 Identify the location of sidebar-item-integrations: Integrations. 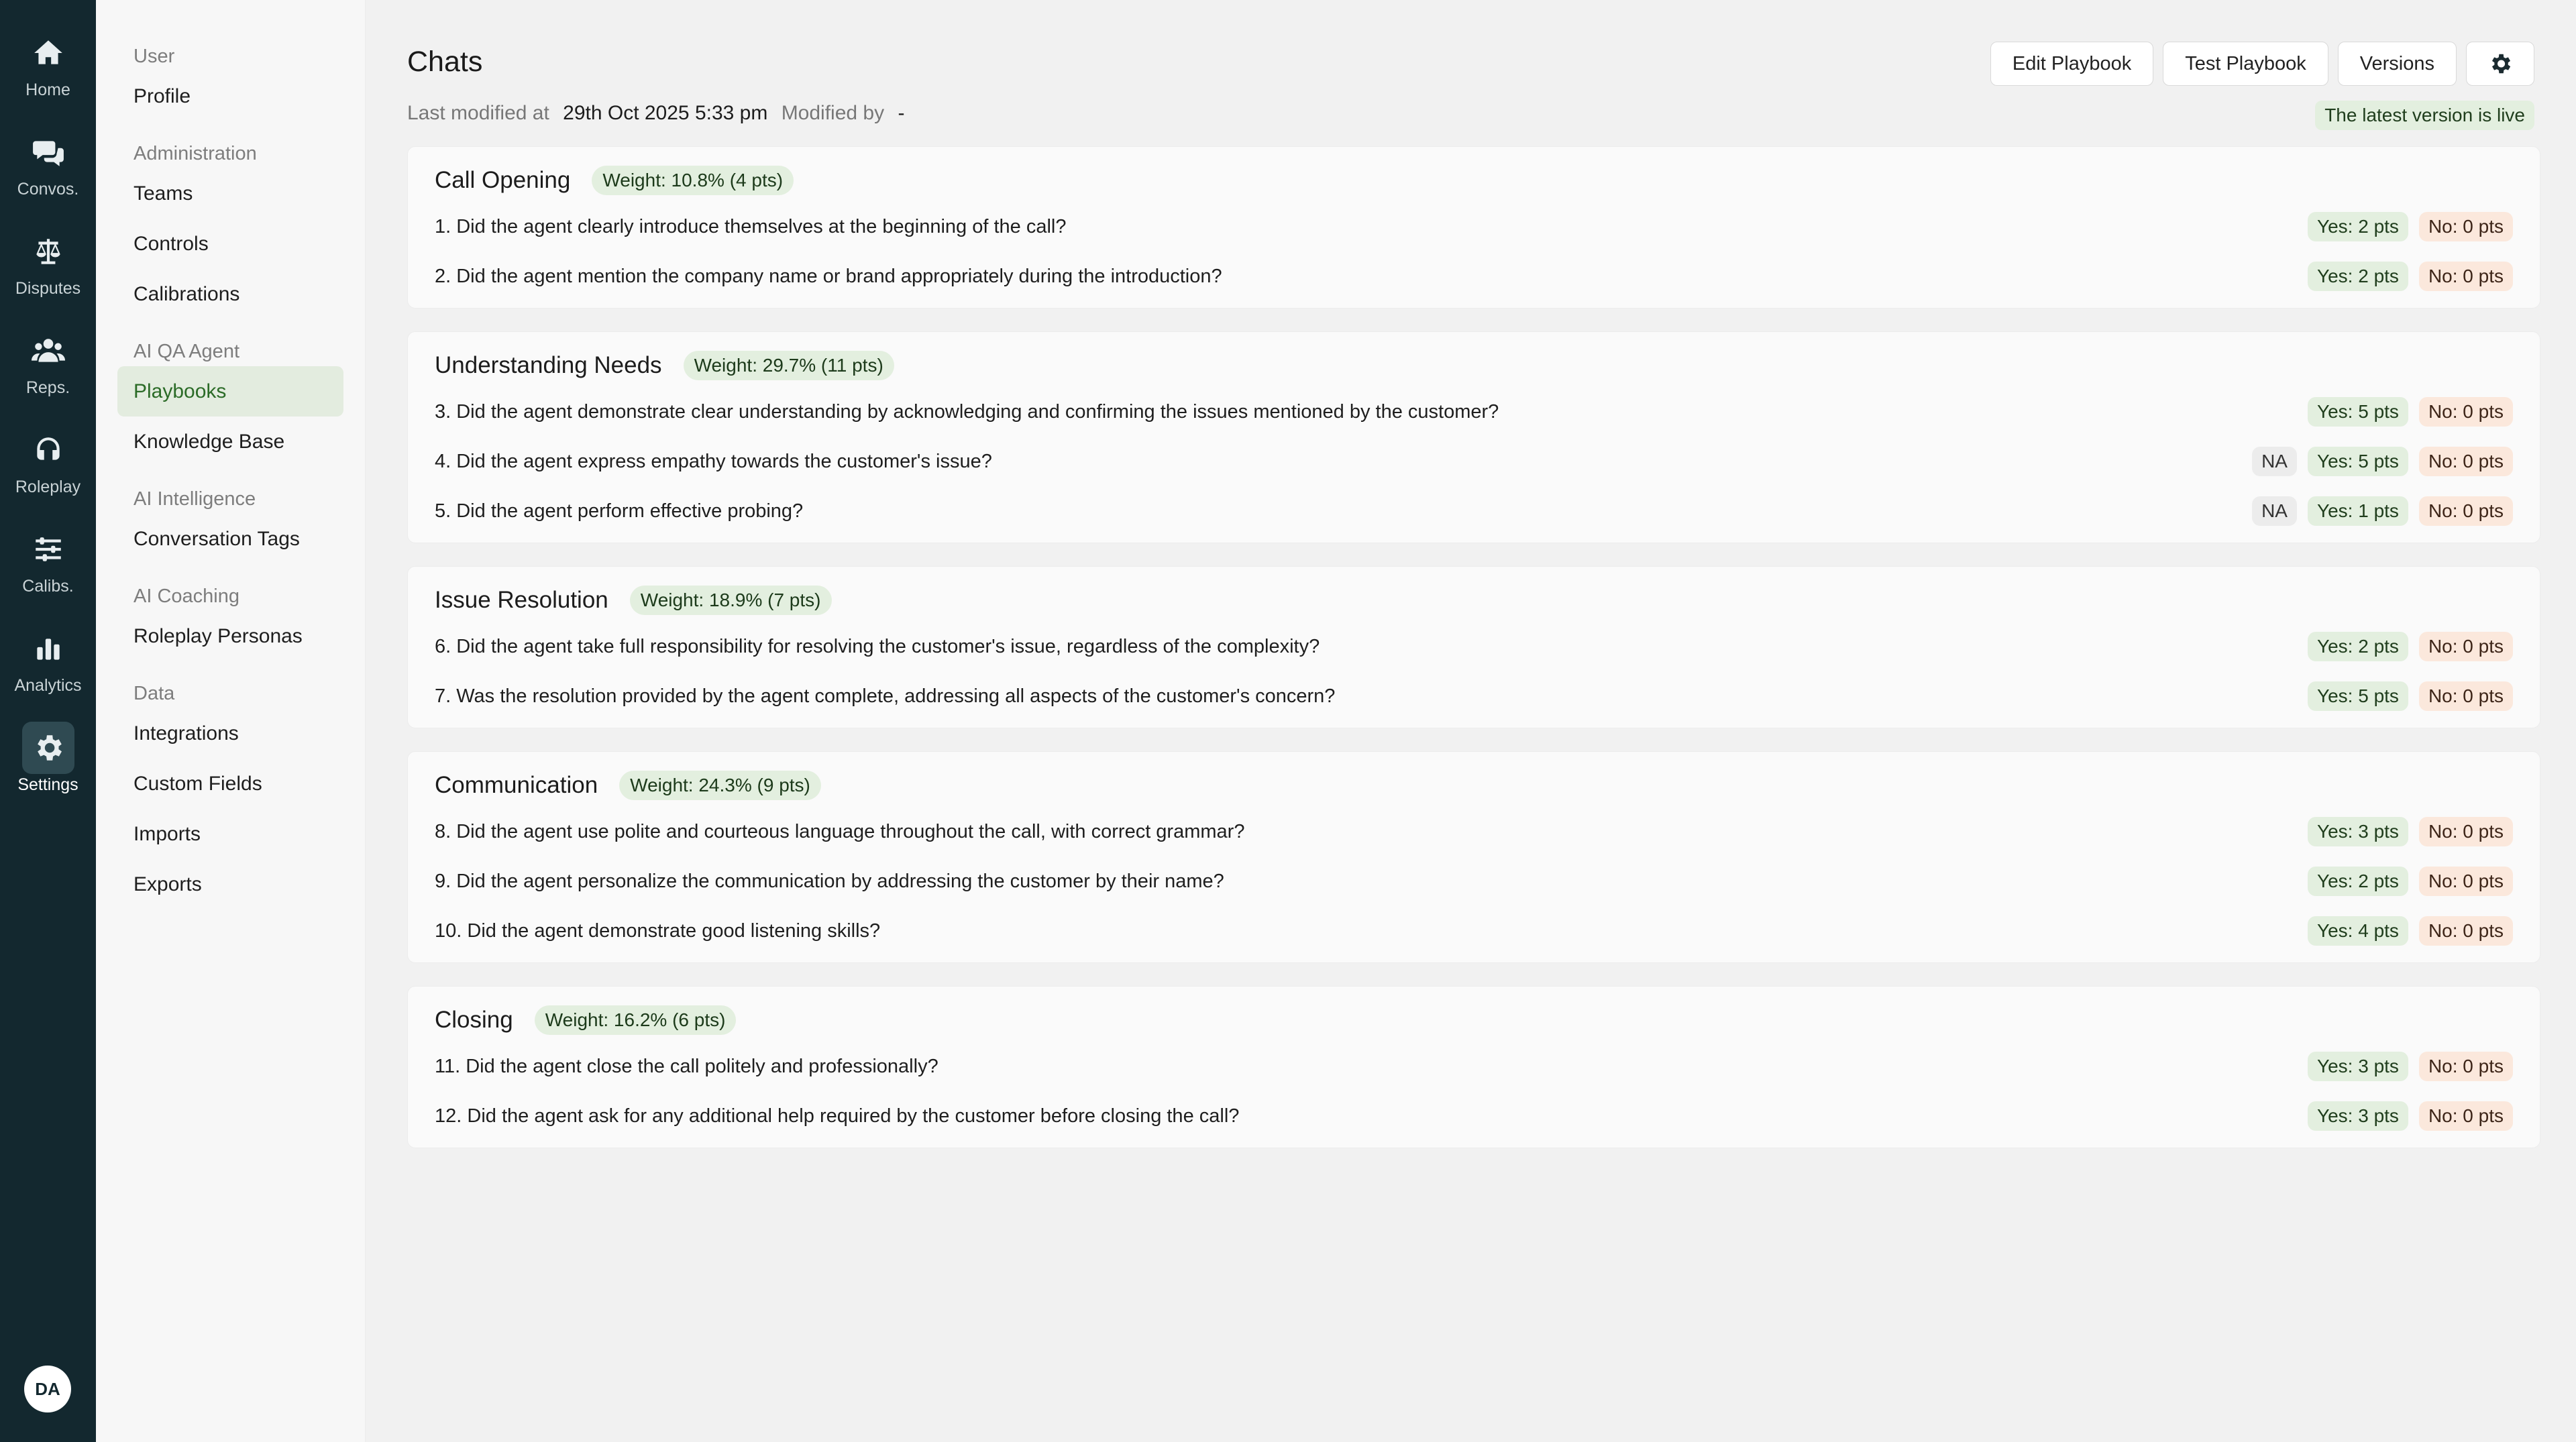
(230, 733).